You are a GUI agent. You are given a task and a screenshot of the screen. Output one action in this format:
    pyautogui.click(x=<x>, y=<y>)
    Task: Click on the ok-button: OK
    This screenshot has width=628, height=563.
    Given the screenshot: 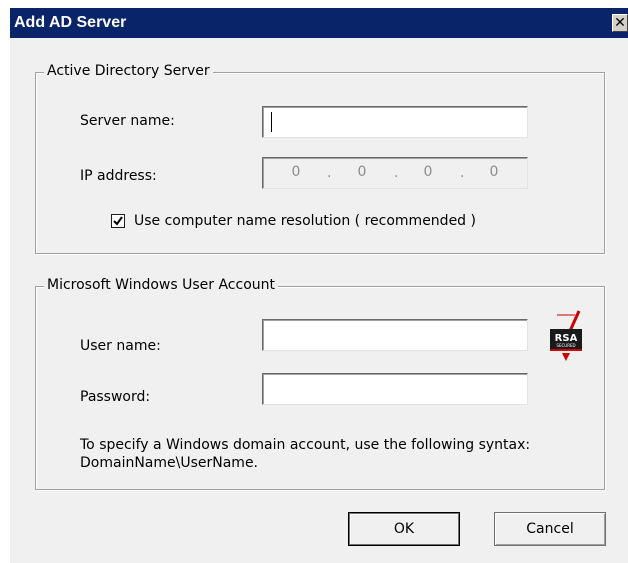 What is the action you would take?
    pyautogui.click(x=404, y=529)
    